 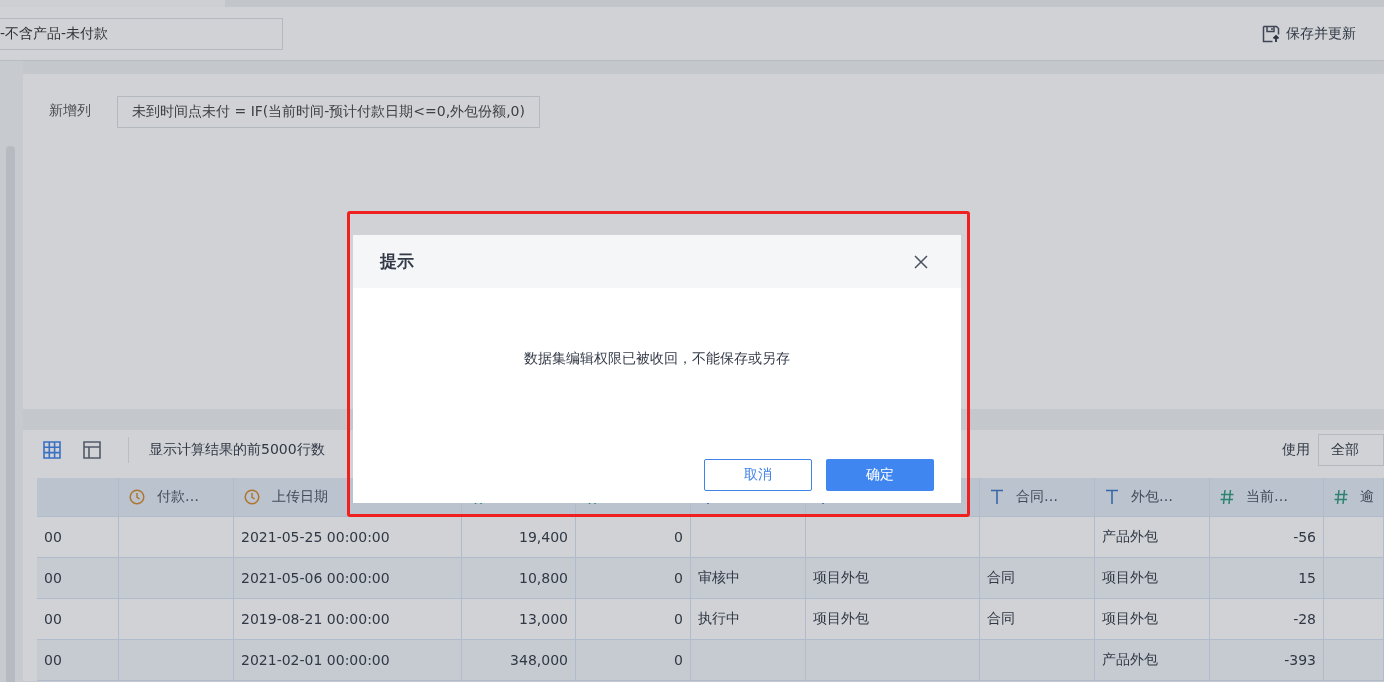 What do you see at coordinates (70, 111) in the screenshot?
I see `formula-label: 新增列` at bounding box center [70, 111].